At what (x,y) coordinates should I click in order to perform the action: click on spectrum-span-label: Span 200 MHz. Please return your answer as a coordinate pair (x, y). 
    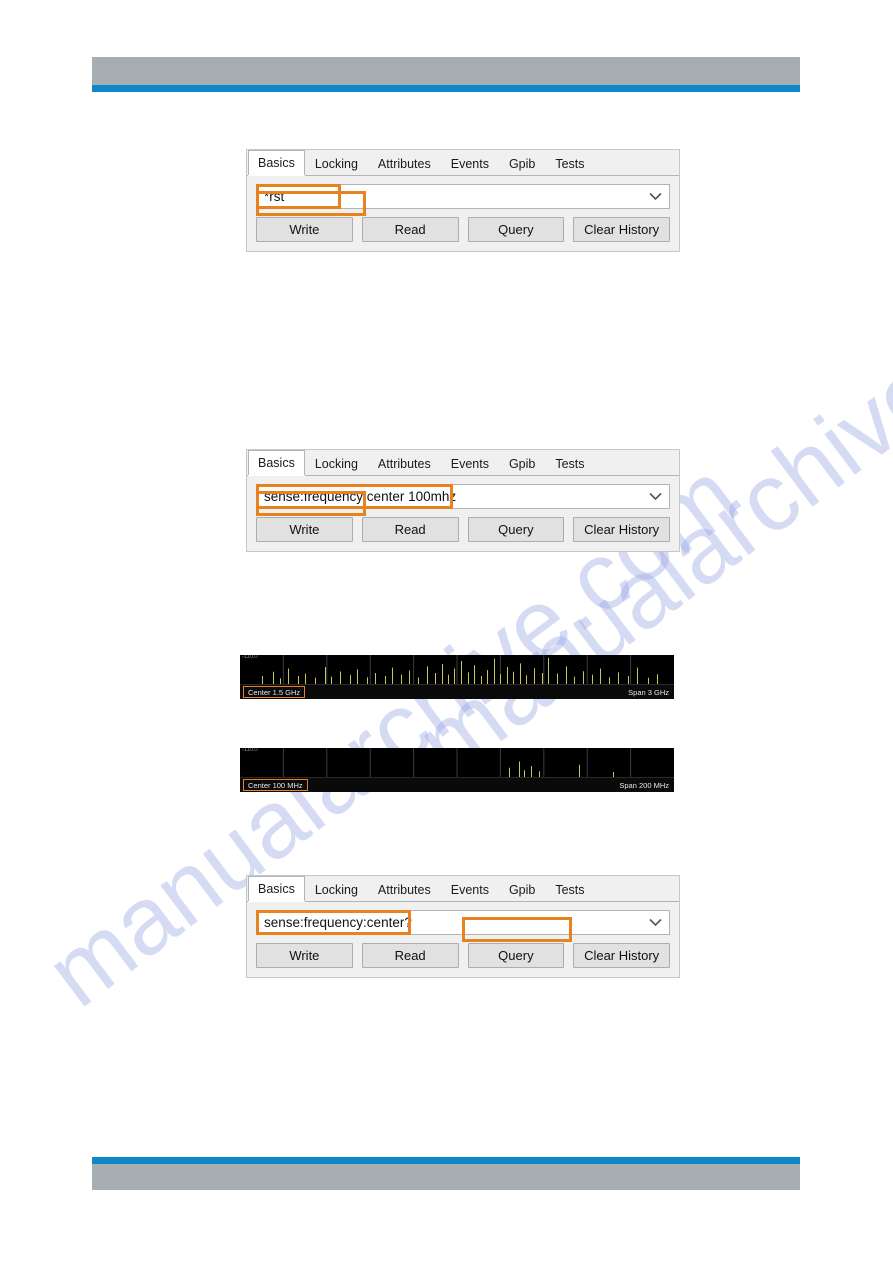
    Looking at the image, I should click on (644, 785).